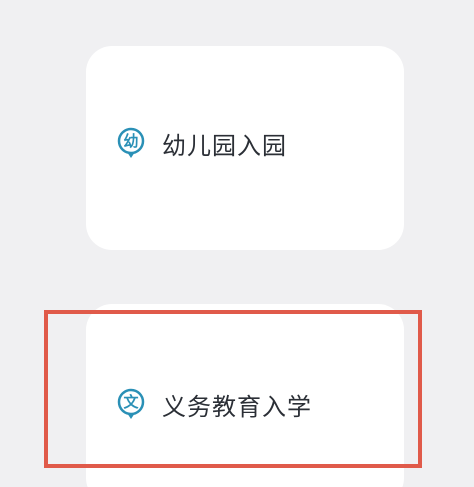  What do you see at coordinates (131, 401) in the screenshot?
I see `badge-text: 文` at bounding box center [131, 401].